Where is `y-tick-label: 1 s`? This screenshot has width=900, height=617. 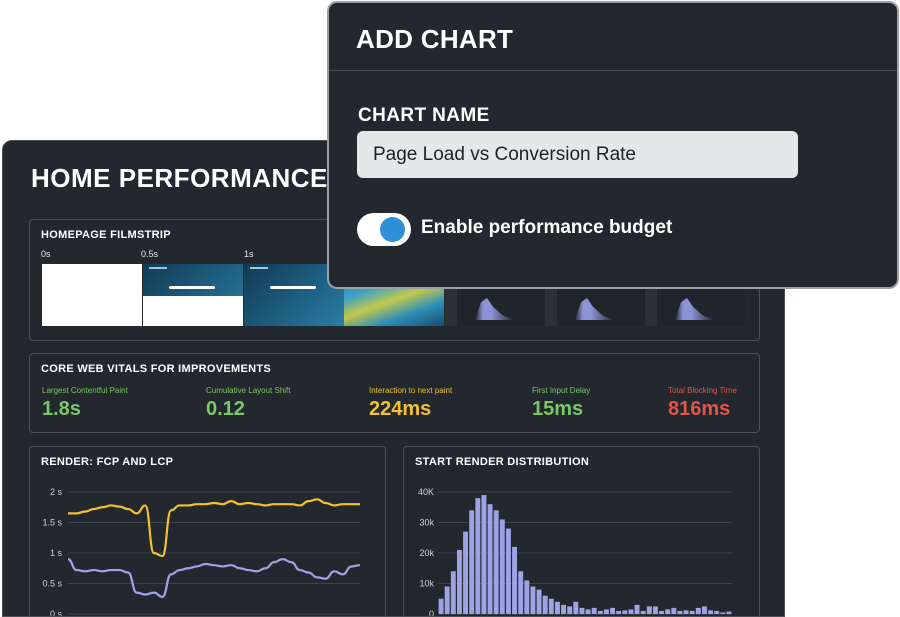 y-tick-label: 1 s is located at coordinates (56, 553).